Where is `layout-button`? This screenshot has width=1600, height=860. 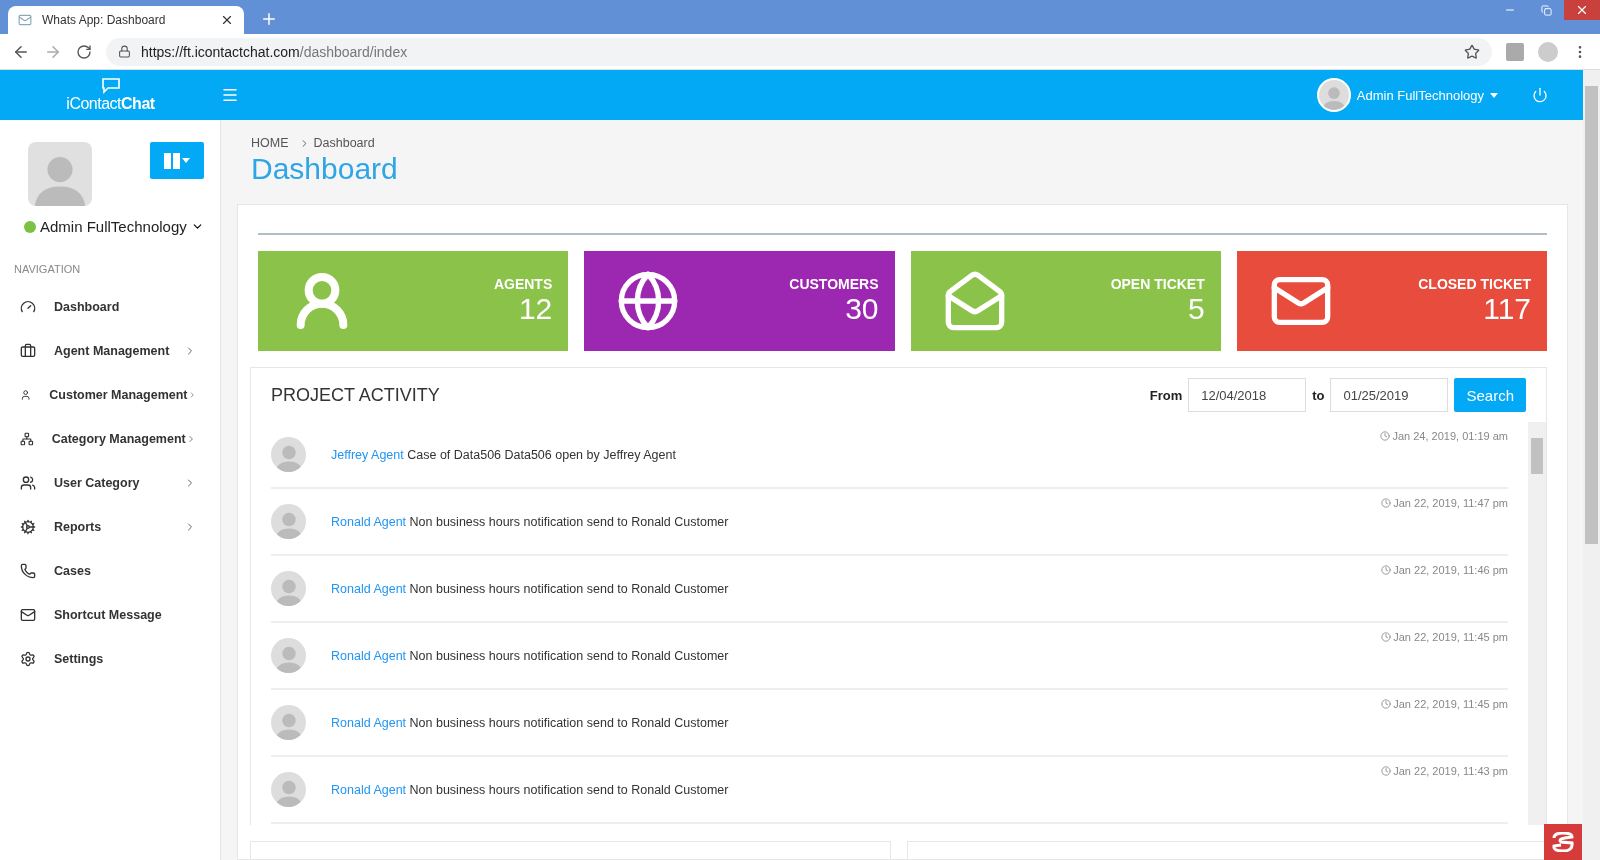
layout-button is located at coordinates (177, 160).